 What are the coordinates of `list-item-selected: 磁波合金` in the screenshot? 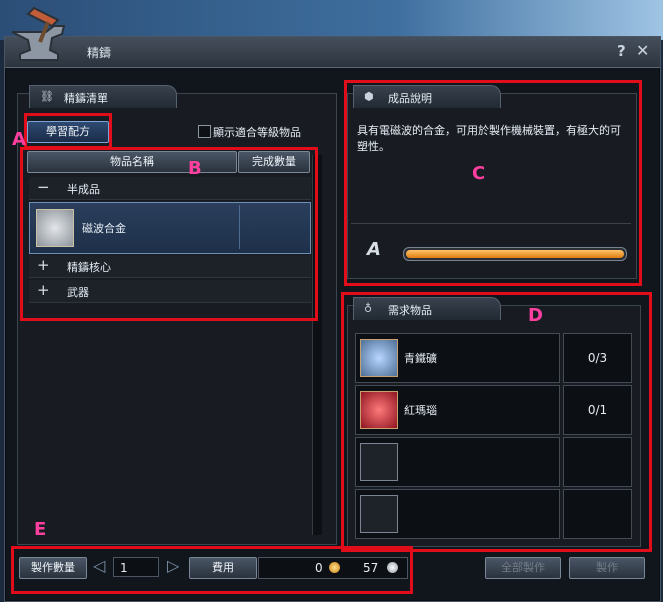 It's located at (170, 228).